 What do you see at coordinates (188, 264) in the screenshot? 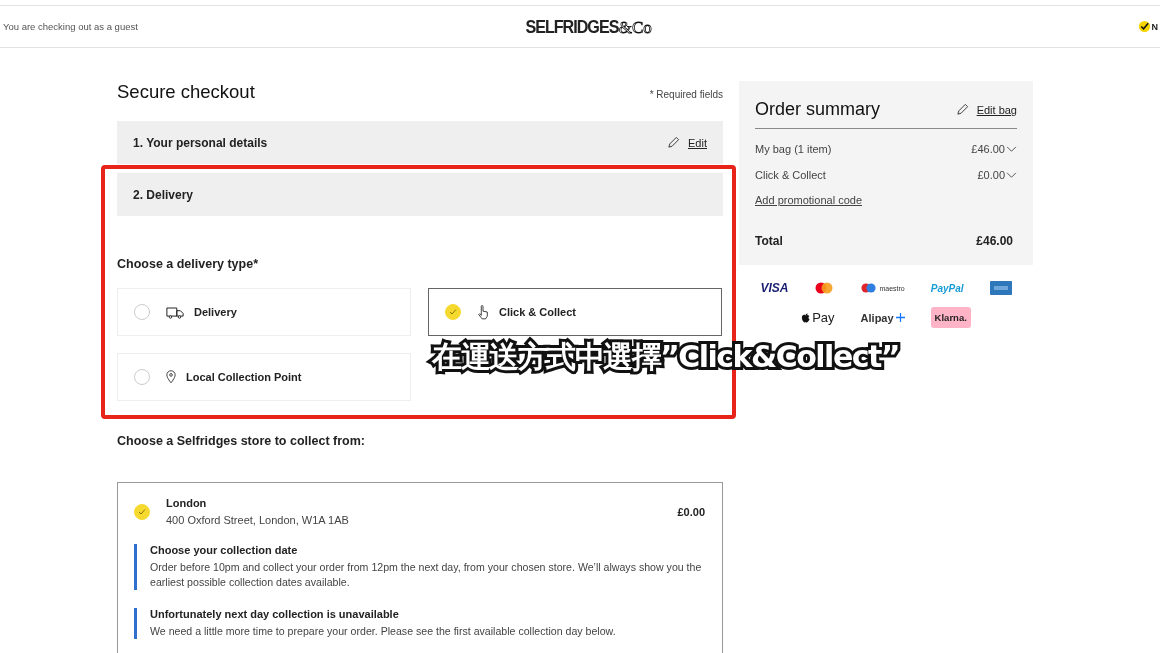
I see `delivery-type-label: Choose a delivery type*` at bounding box center [188, 264].